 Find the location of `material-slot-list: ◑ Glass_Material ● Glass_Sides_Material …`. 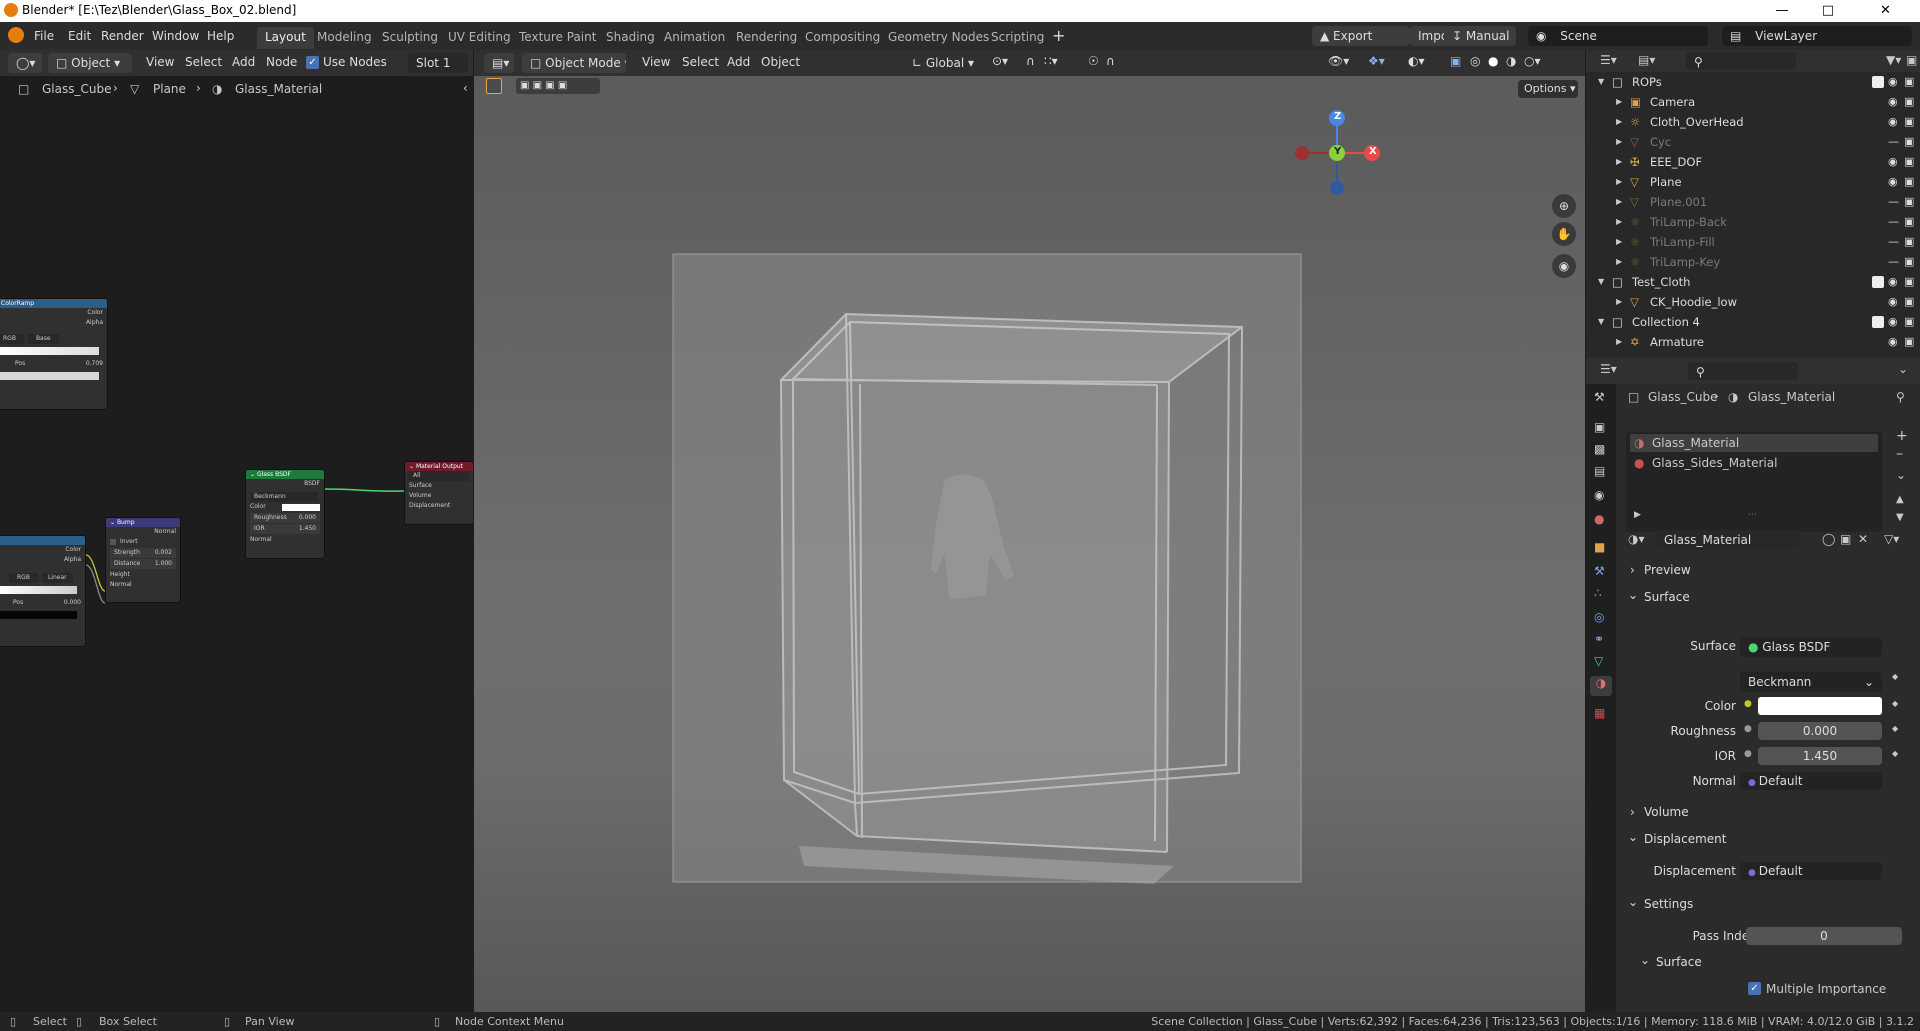

material-slot-list: ◑ Glass_Material ● Glass_Sides_Material … is located at coordinates (1754, 482).